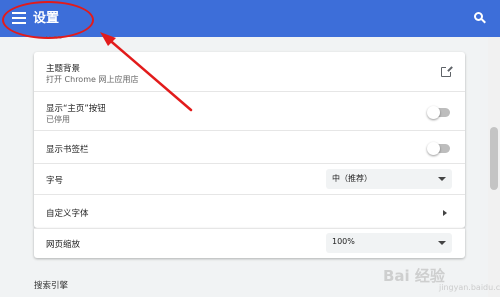 This screenshot has height=297, width=500. I want to click on page-zoom-select: 100%, so click(389, 243).